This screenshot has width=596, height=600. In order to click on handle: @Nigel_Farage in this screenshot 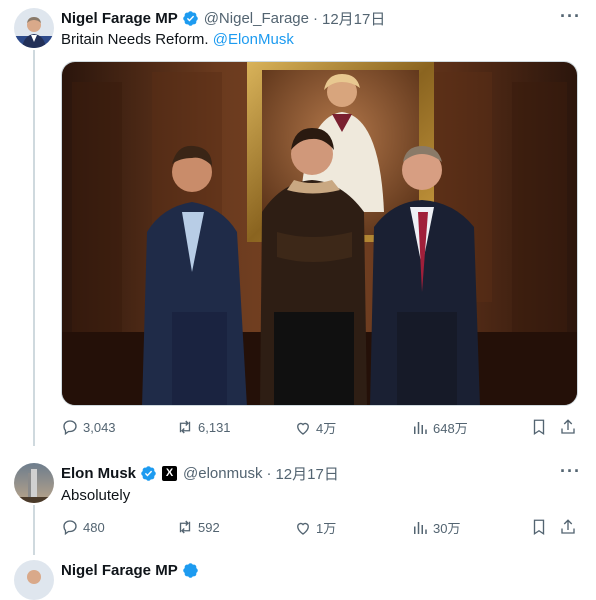, I will do `click(256, 18)`.